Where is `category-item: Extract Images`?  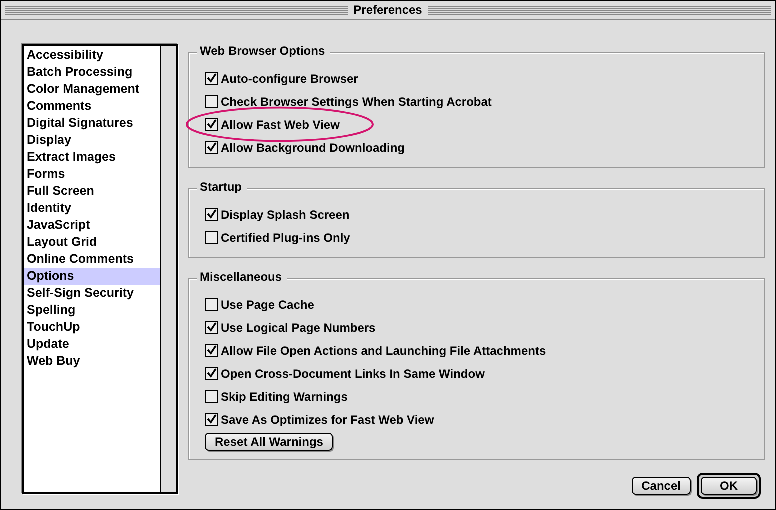 category-item: Extract Images is located at coordinates (92, 157).